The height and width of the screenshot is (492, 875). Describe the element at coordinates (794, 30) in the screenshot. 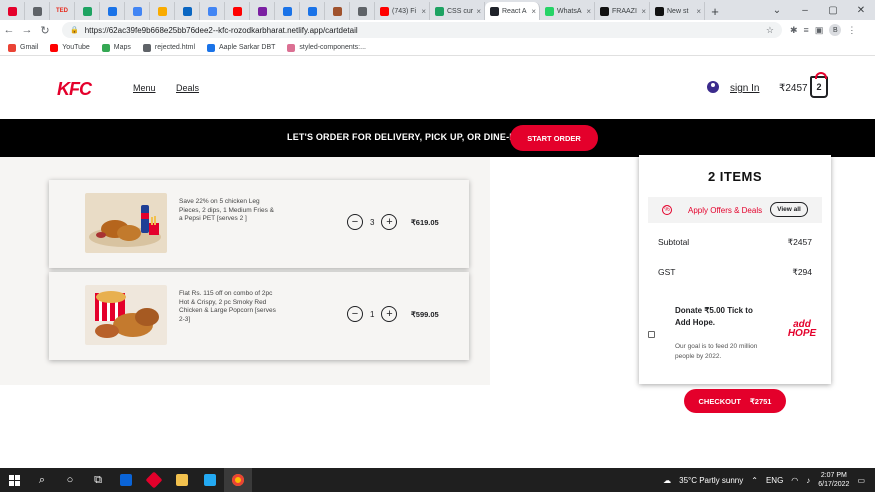

I see `extensions-icon: ✱` at that location.